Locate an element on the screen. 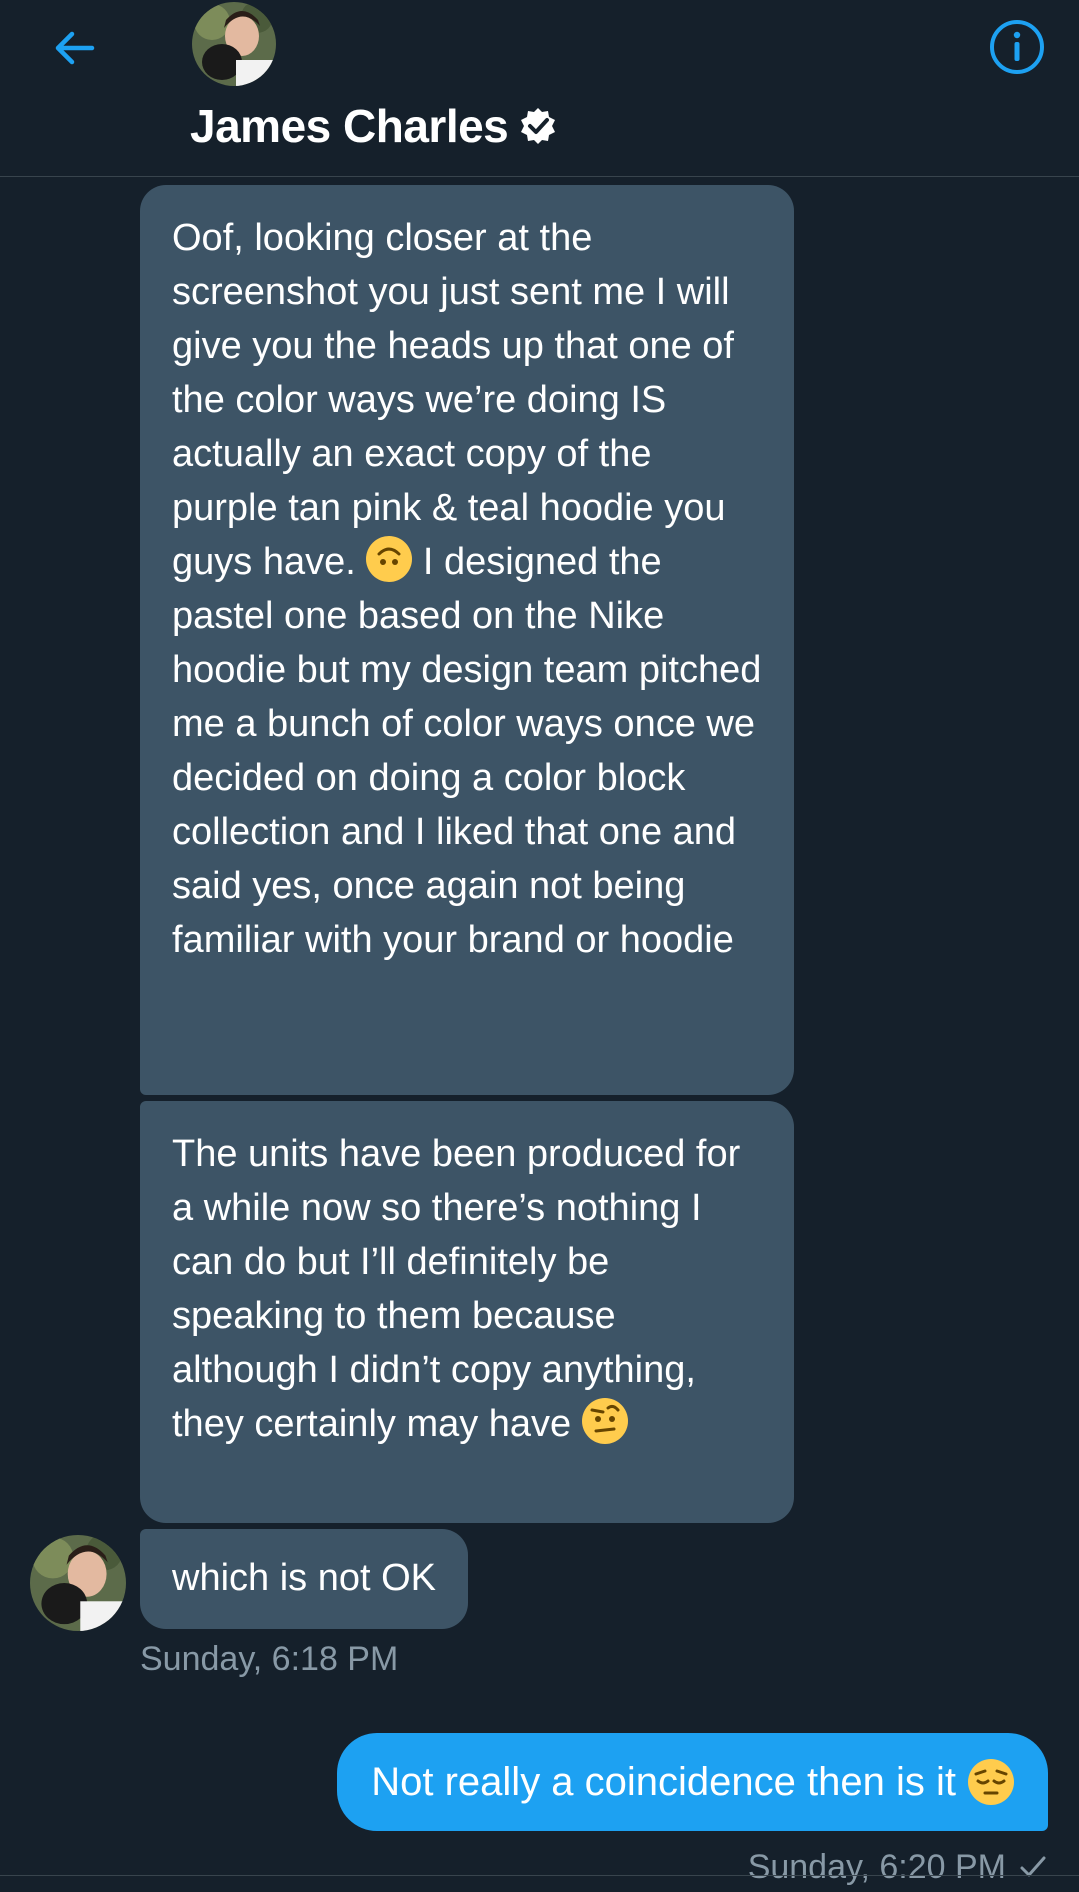 The width and height of the screenshot is (1079, 1892). message-text: Not really a coincidence then is it is located at coordinates (663, 1781).